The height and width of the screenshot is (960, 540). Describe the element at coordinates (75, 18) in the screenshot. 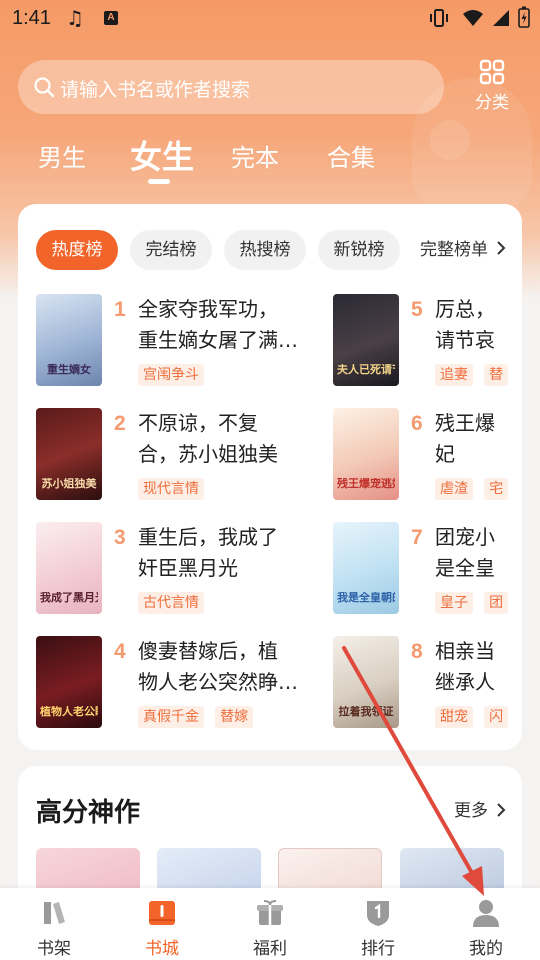

I see `music-note-icon: ♫` at that location.